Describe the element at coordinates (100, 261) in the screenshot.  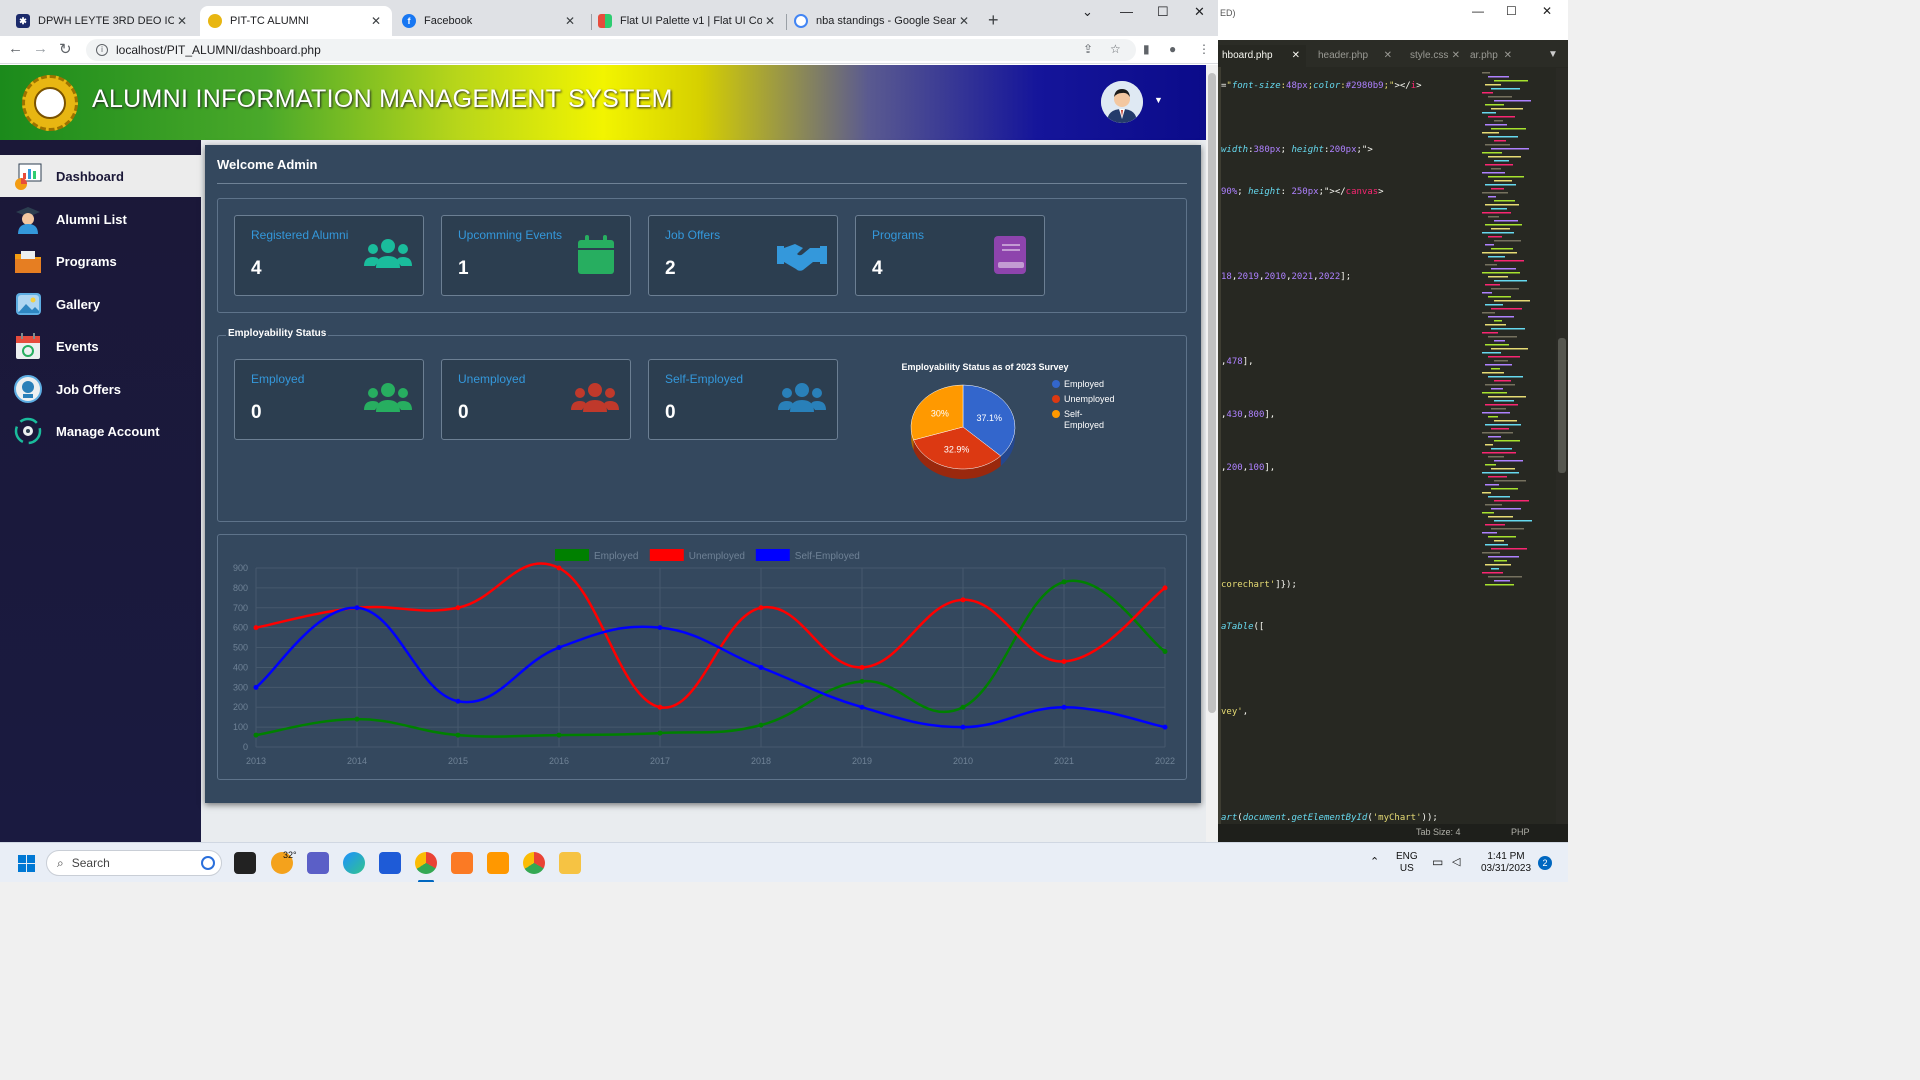
I see `sidebar-item-programs: Programs` at that location.